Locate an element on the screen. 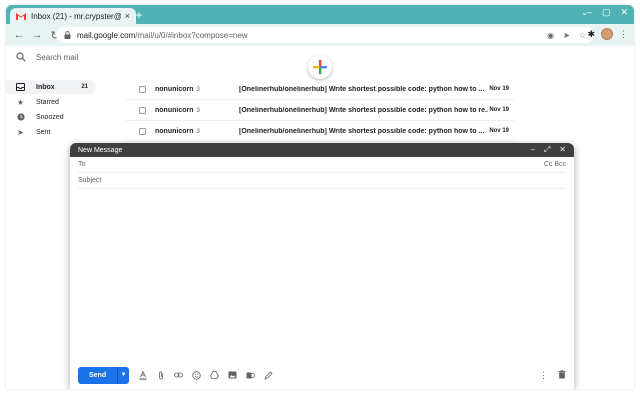  new-tab-button: + is located at coordinates (139, 15).